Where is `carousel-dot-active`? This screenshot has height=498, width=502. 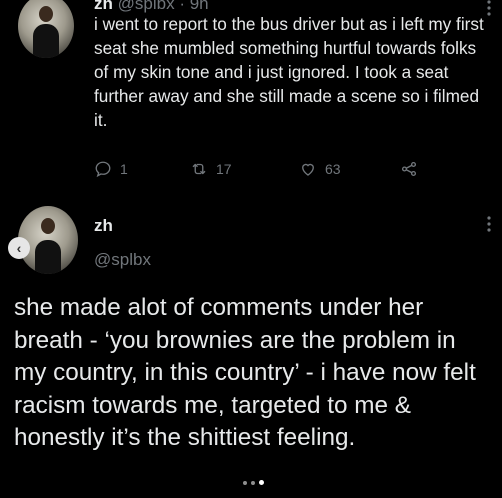 carousel-dot-active is located at coordinates (261, 482).